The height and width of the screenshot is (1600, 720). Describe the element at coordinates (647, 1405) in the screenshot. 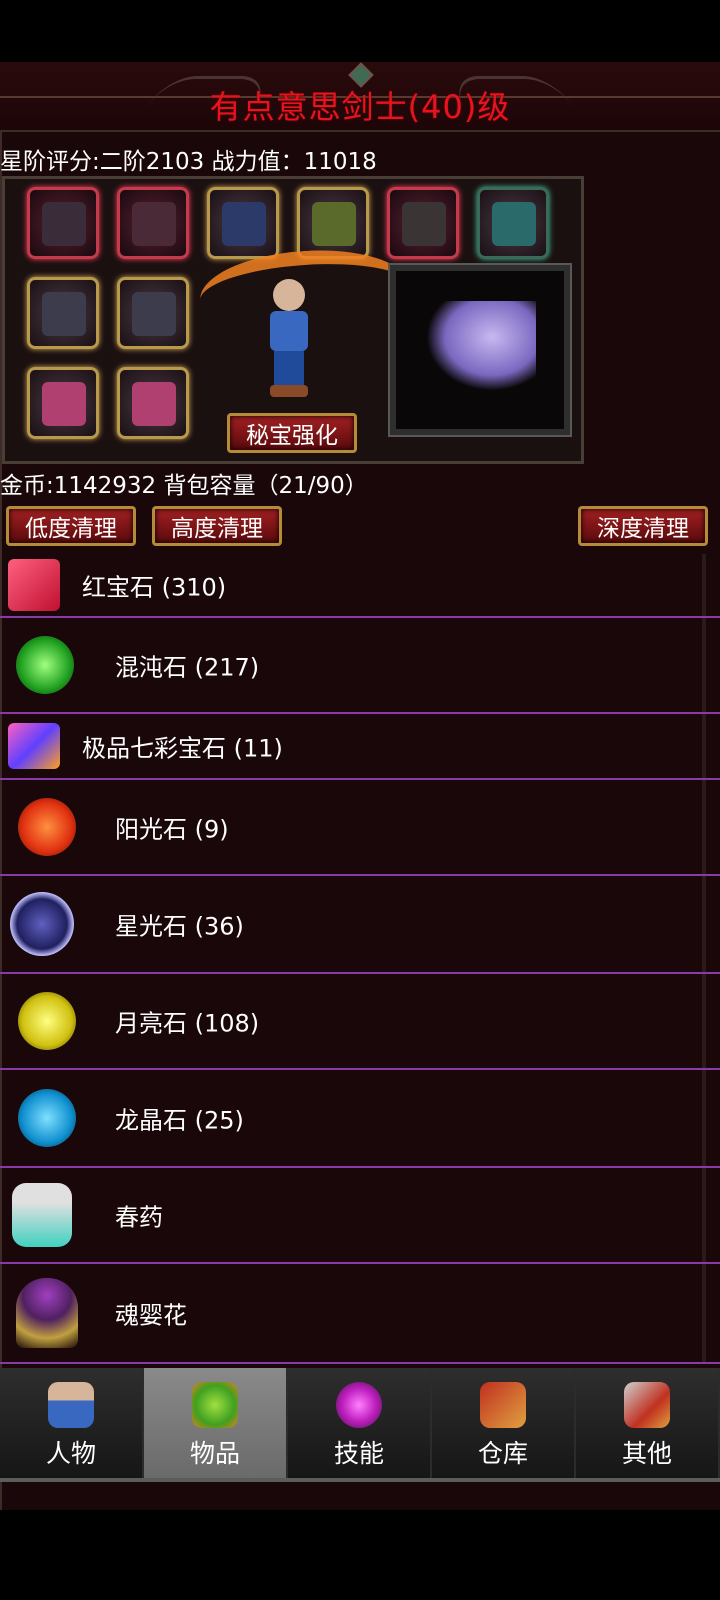

I see `other-icon` at that location.